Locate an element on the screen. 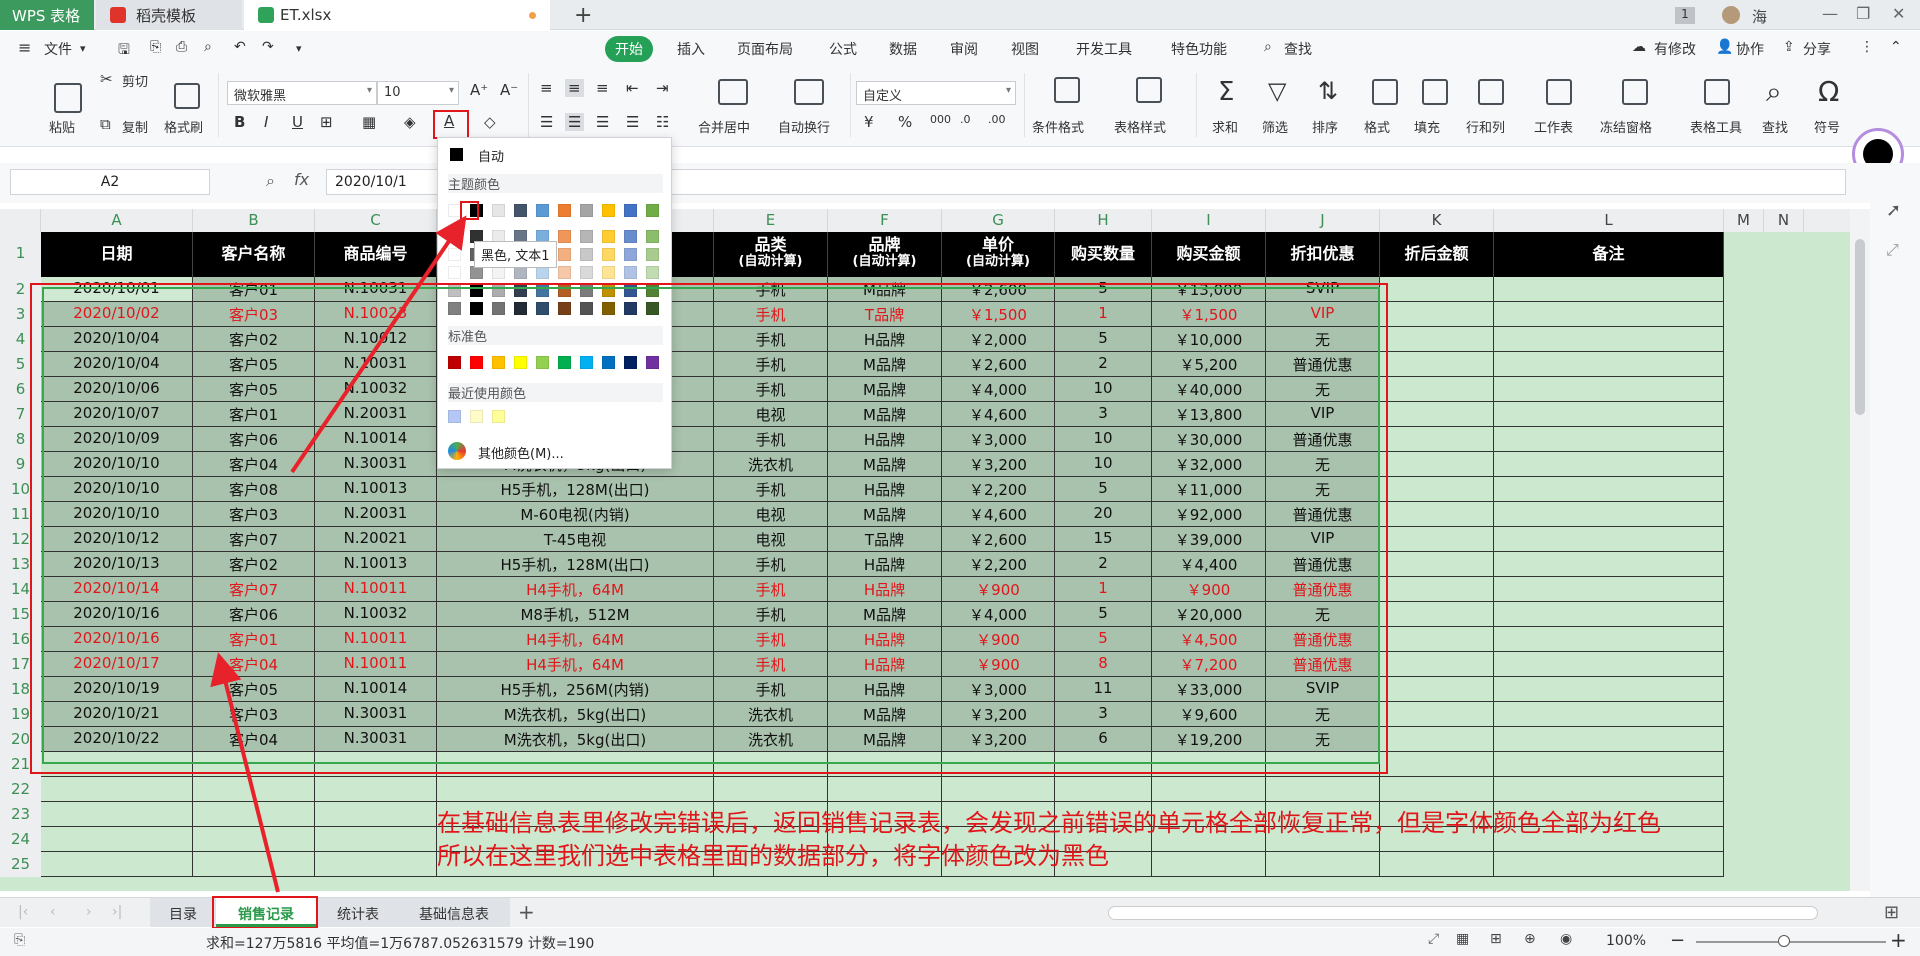 The image size is (1920, 956). zoom-slider is located at coordinates (1791, 942).